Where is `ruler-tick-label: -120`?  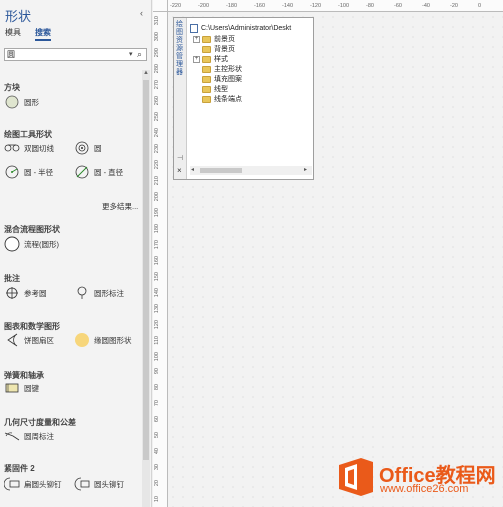
ruler-tick-label: -120 is located at coordinates (316, 6).